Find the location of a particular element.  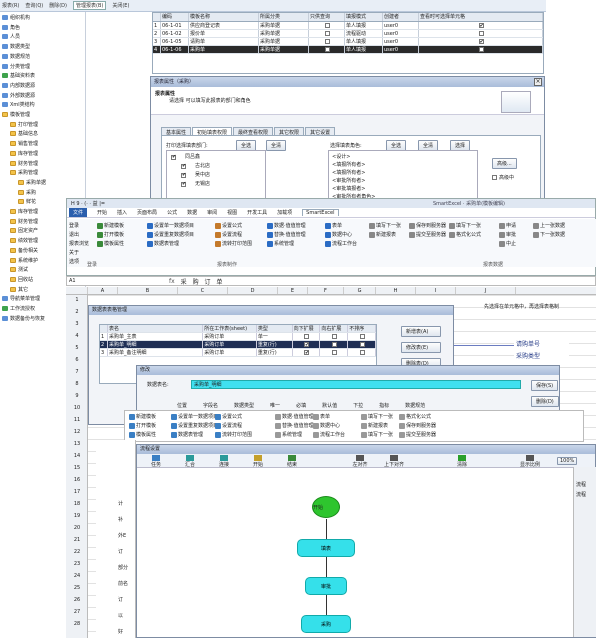

tree-item: 系统维护 is located at coordinates (24, 260).